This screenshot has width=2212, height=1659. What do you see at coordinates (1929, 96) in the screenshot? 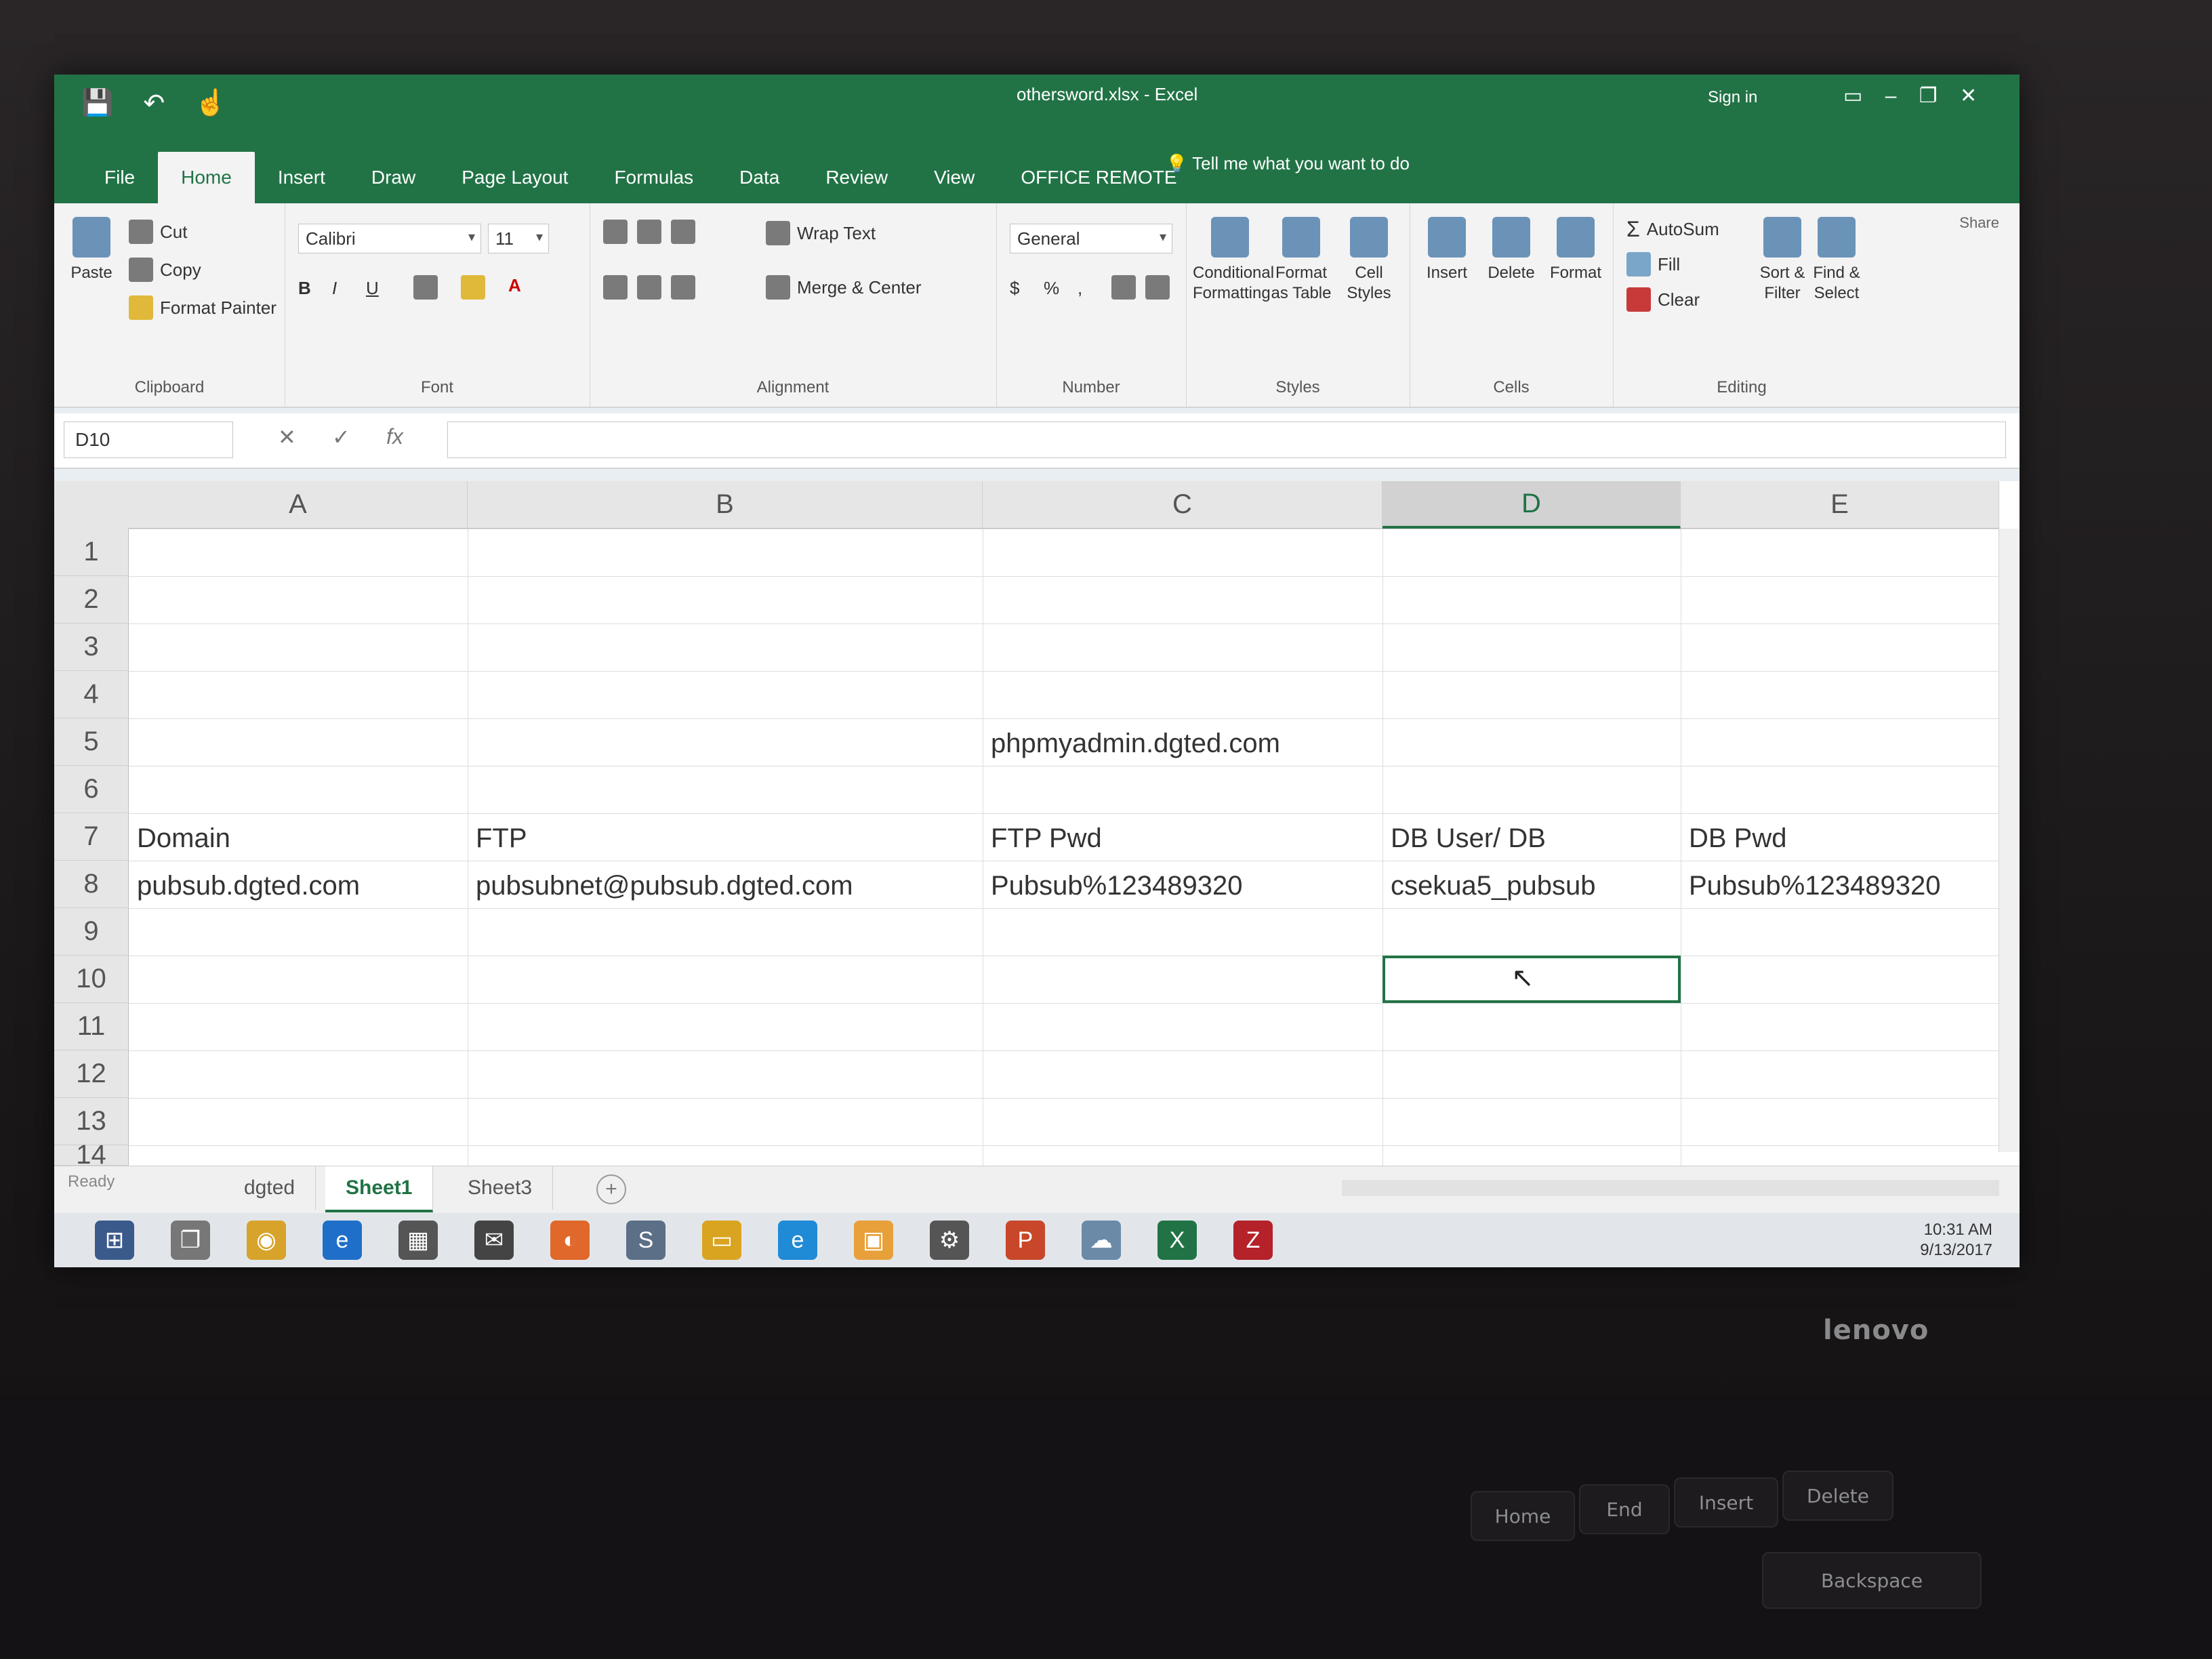
I see `restore-icon: ❐` at bounding box center [1929, 96].